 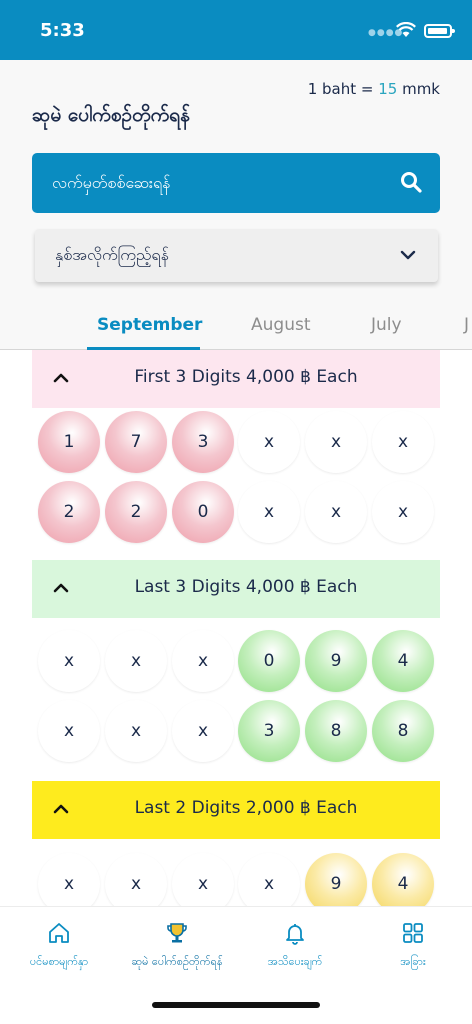 I want to click on nav-home-label: ပင်မစာမျက်နှာ, so click(x=59, y=961).